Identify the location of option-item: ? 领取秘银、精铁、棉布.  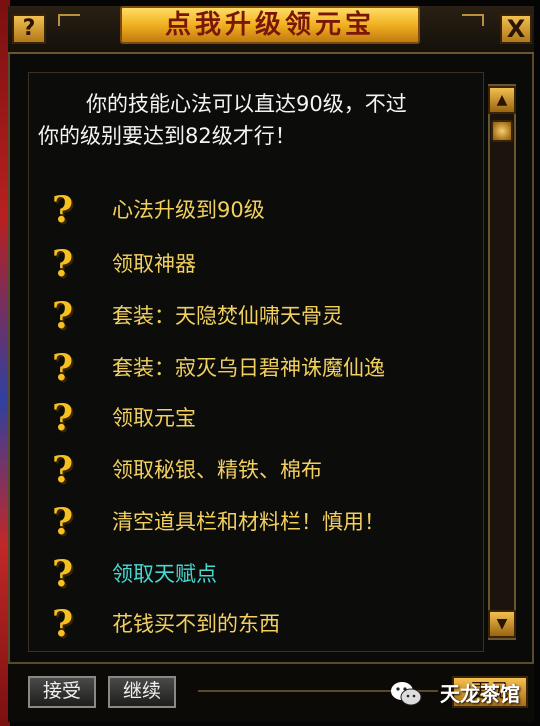
(262, 470).